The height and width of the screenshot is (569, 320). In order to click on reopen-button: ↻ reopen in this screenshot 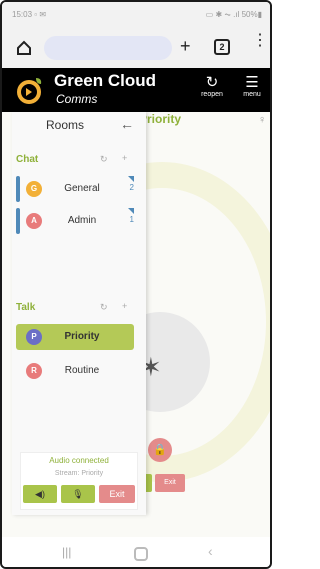, I will do `click(212, 86)`.